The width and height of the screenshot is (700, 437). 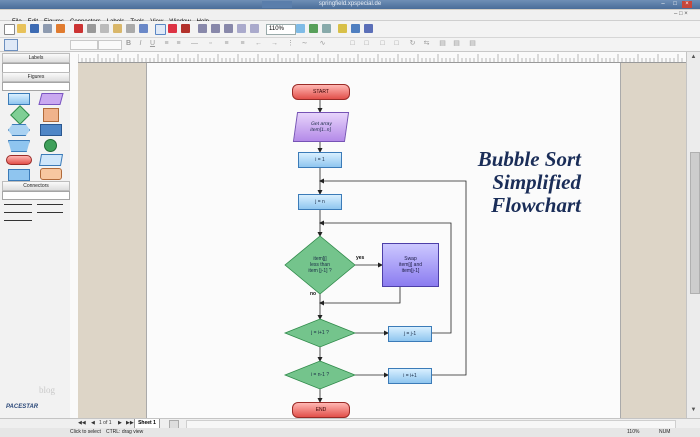 What do you see at coordinates (366, 44) in the screenshot?
I see `ungroup-icon: □` at bounding box center [366, 44].